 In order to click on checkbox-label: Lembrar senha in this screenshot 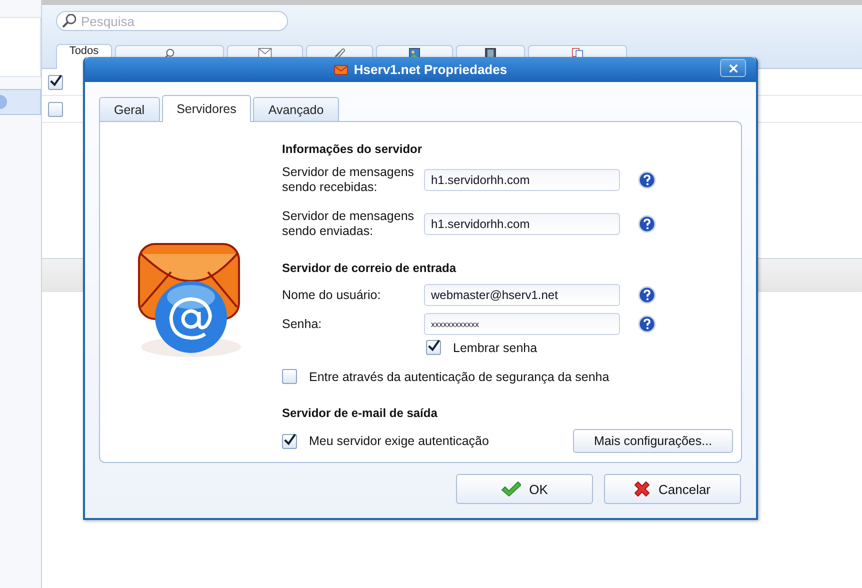, I will do `click(495, 347)`.